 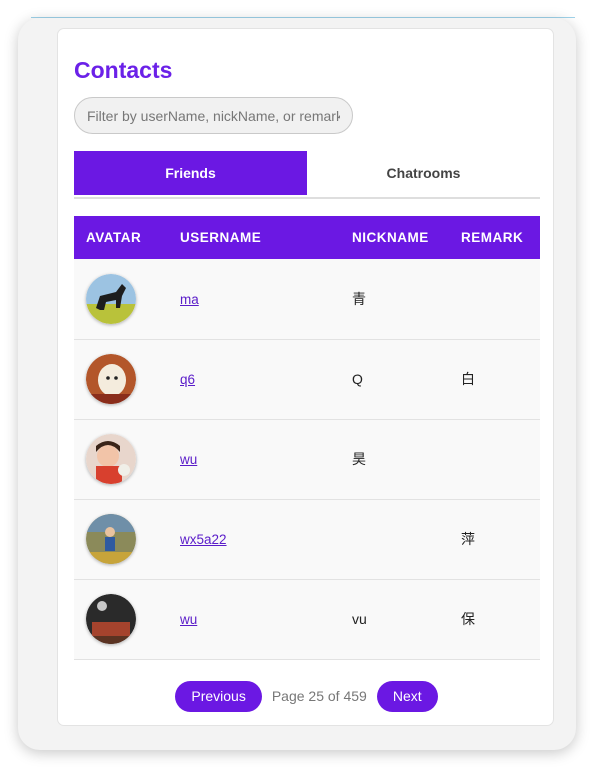 I want to click on column-header-username: USERNAME, so click(x=254, y=237).